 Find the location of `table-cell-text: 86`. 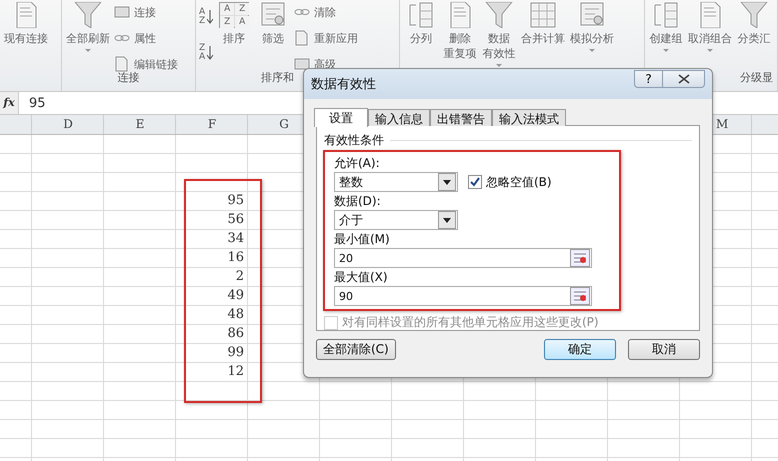

table-cell-text: 86 is located at coordinates (235, 334).